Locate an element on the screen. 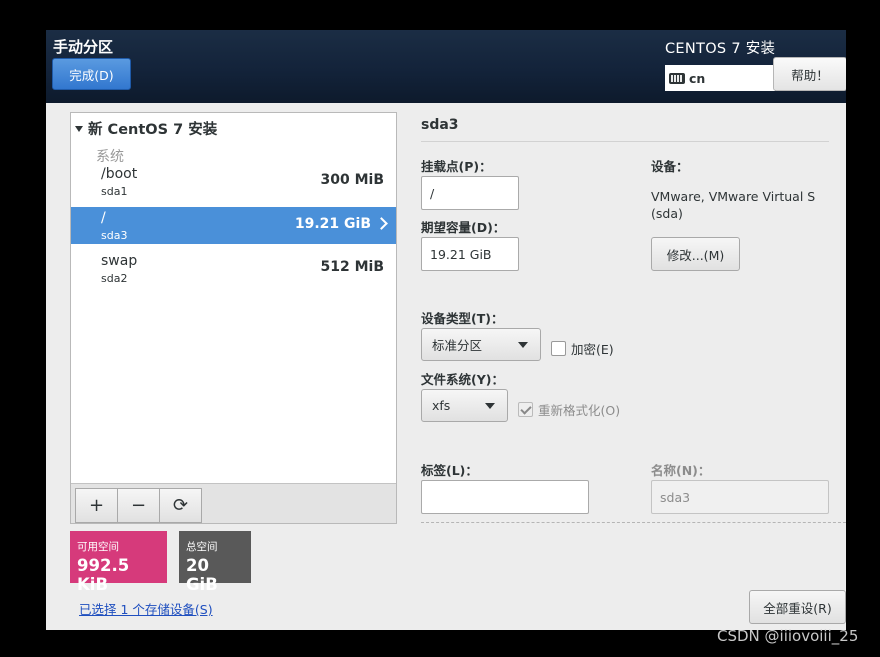  total-space-label: 总空间 is located at coordinates (202, 547).